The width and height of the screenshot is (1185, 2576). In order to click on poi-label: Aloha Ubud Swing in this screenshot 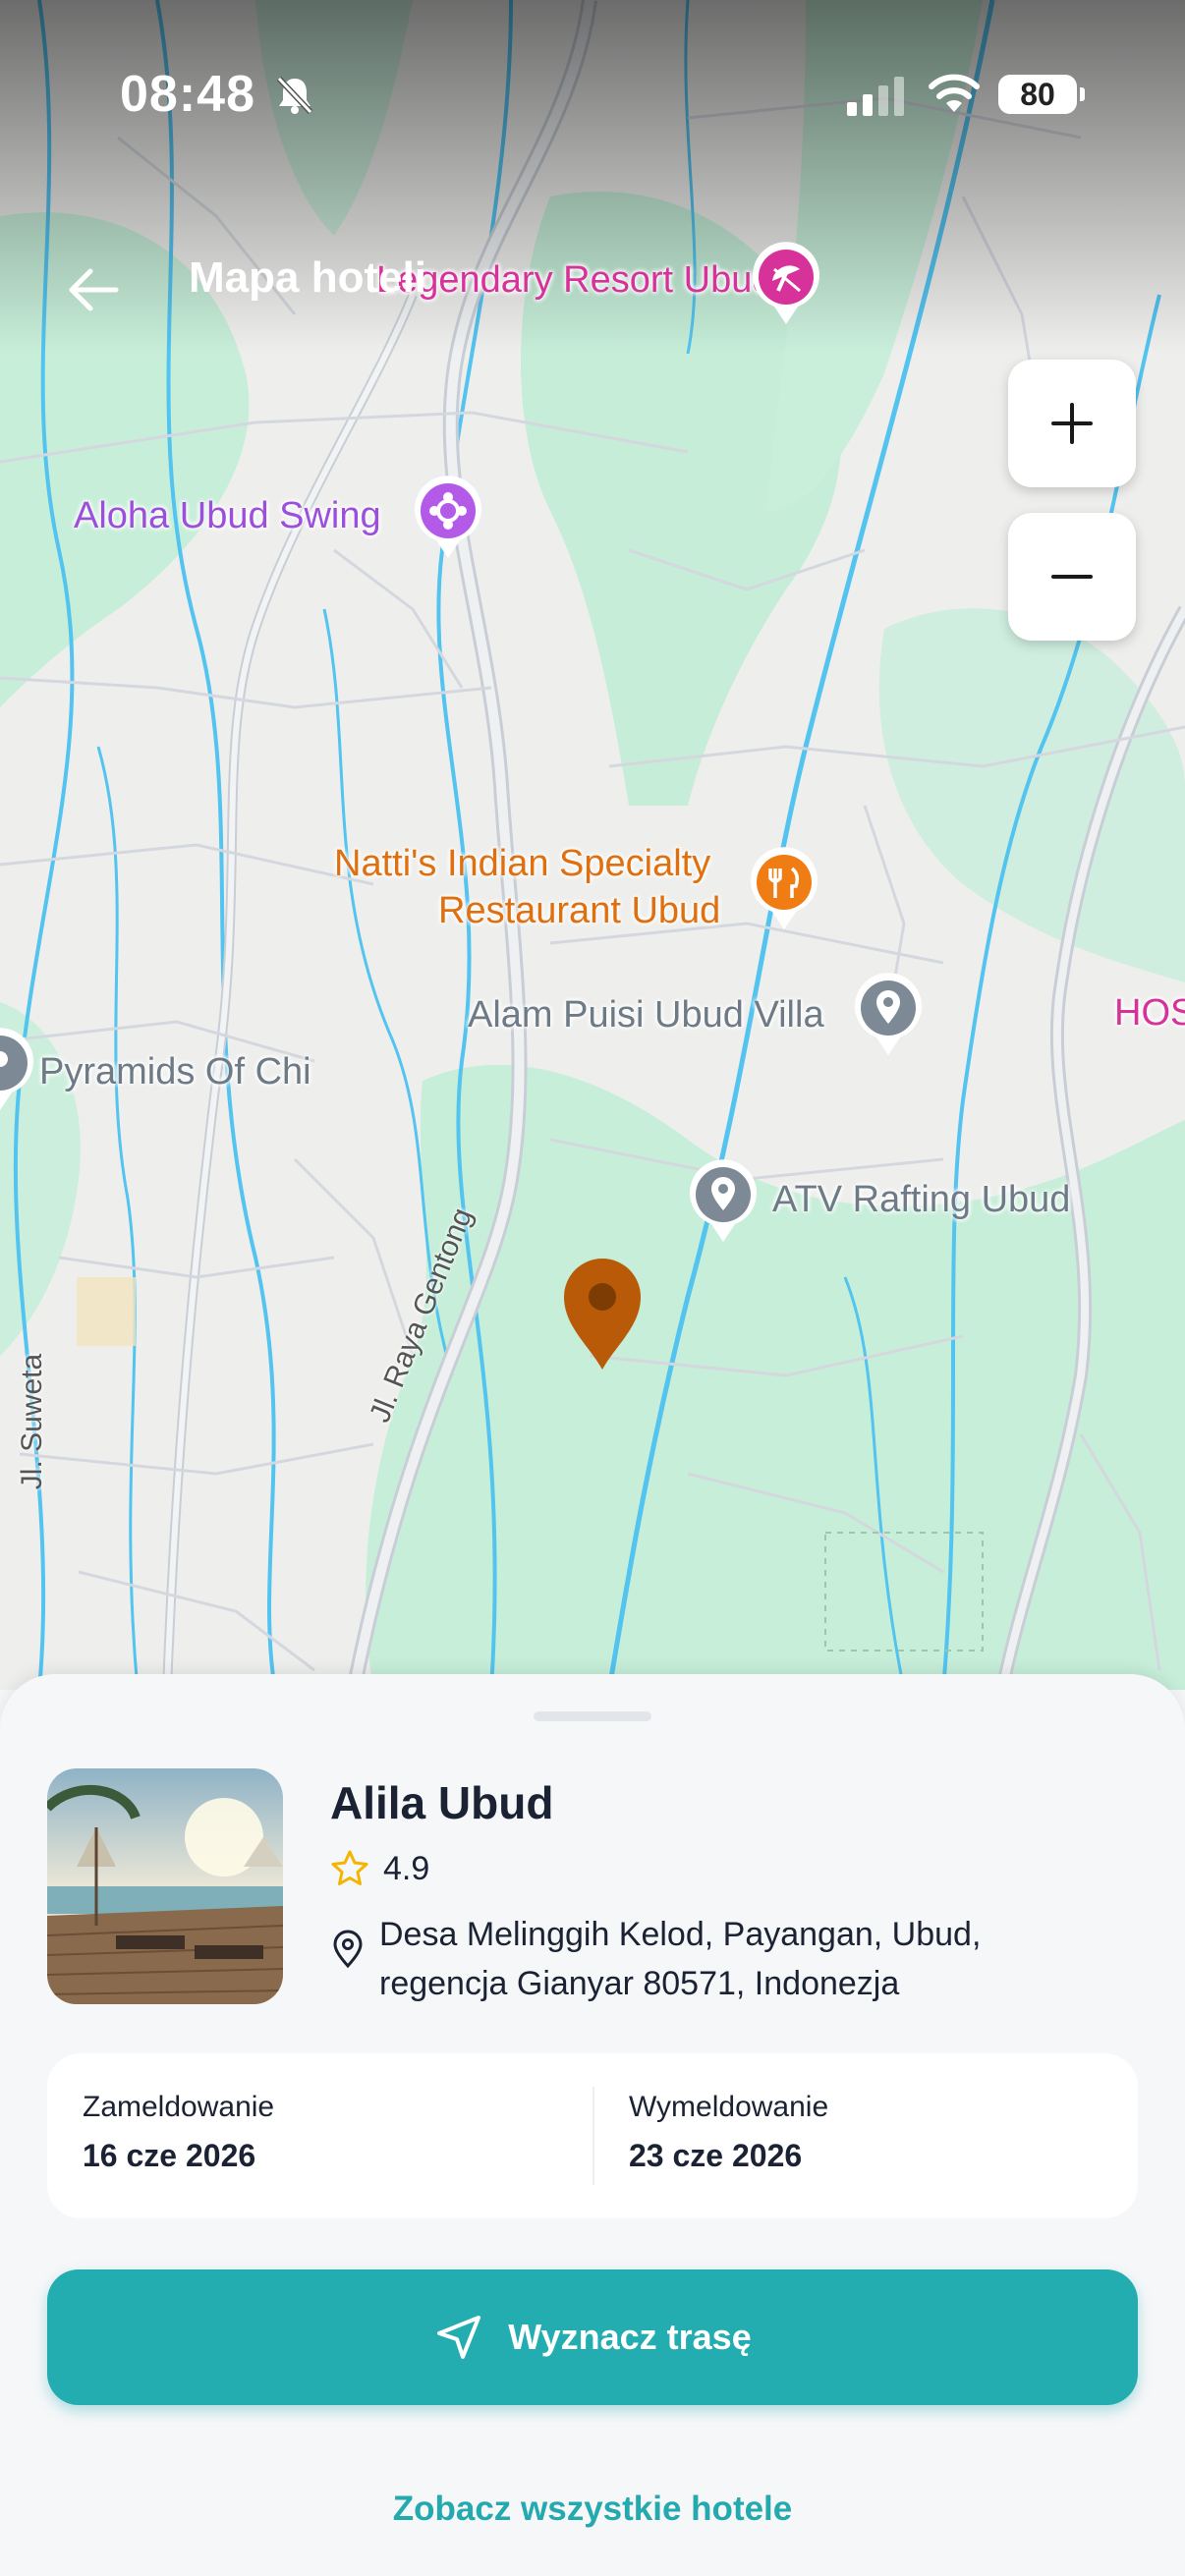, I will do `click(228, 515)`.